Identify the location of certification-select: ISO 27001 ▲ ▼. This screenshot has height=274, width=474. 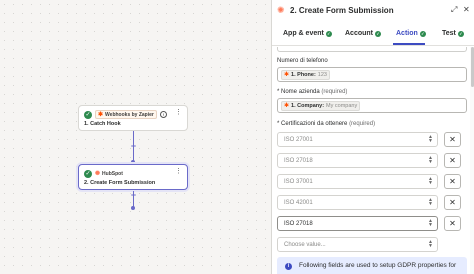
(357, 139).